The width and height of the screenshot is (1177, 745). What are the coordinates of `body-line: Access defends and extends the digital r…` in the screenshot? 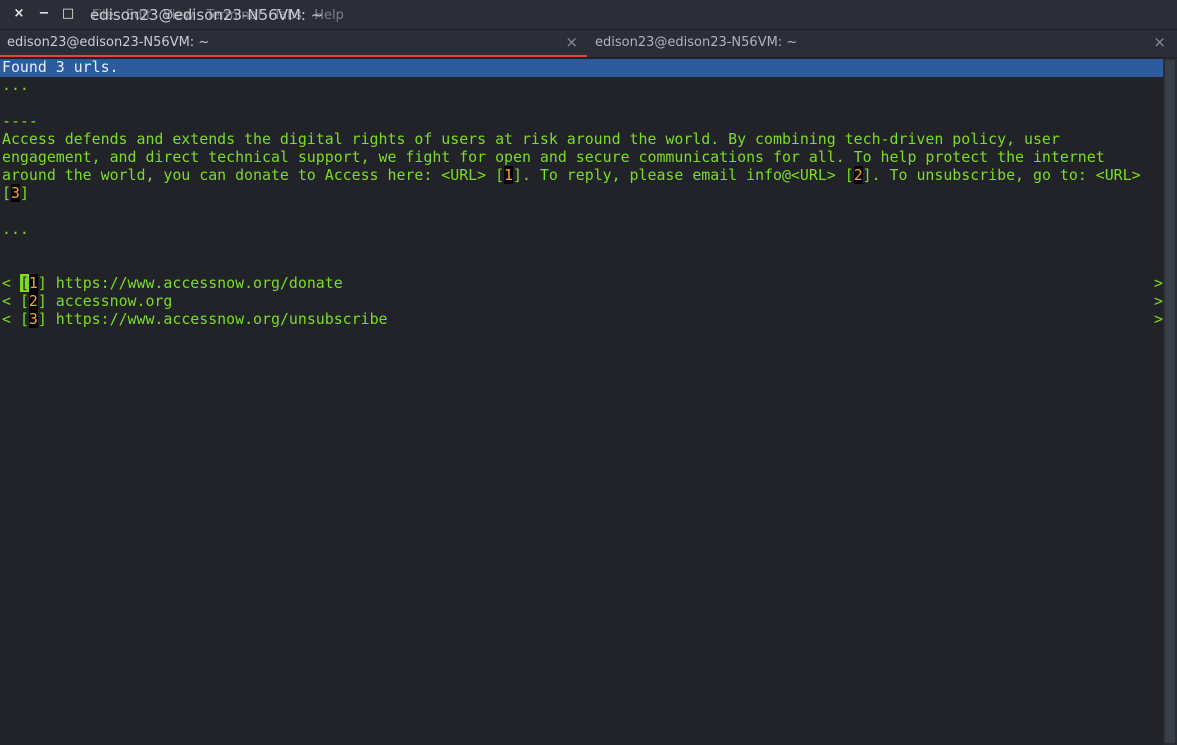 It's located at (531, 139).